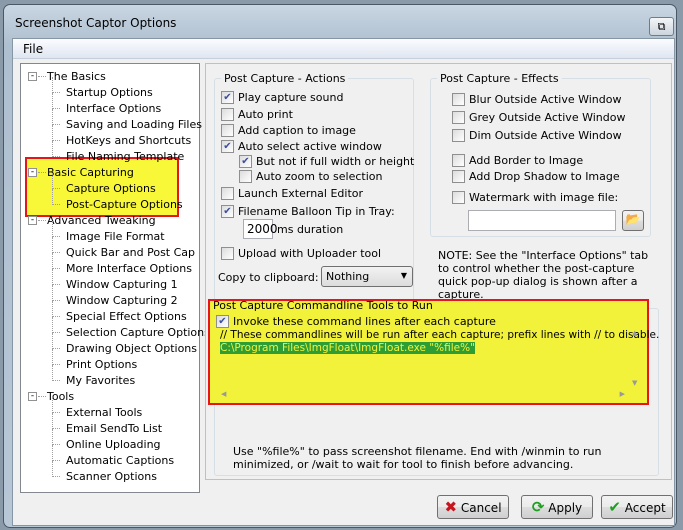 Image resolution: width=683 pixels, height=530 pixels. I want to click on tree-item: HotKeys and Shortcuts, so click(121, 136).